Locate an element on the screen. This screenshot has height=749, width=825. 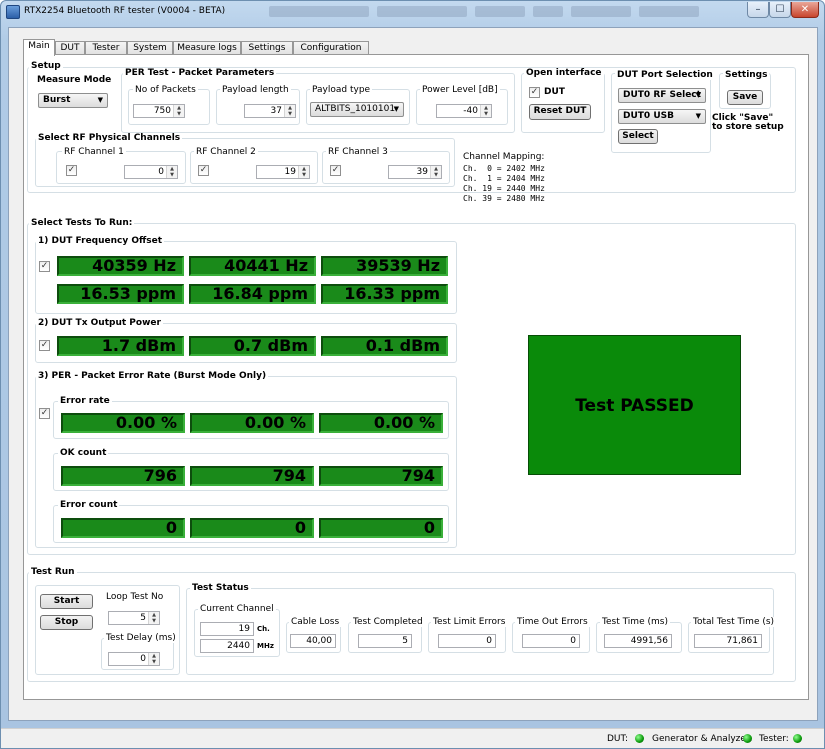
close-button: ✕ is located at coordinates (805, 10).